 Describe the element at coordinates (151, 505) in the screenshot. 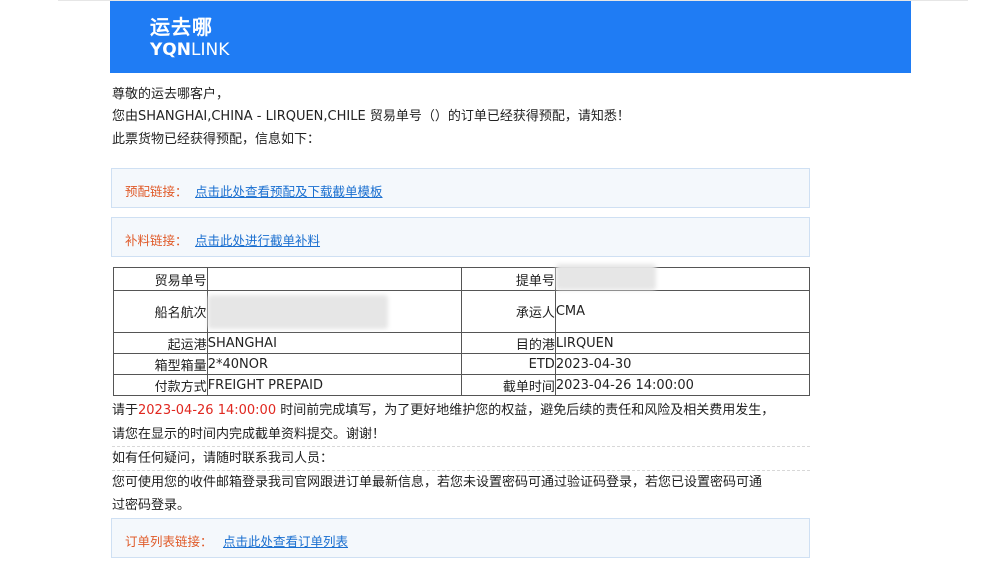

I see `login-text-line2: 过密码登录。` at that location.